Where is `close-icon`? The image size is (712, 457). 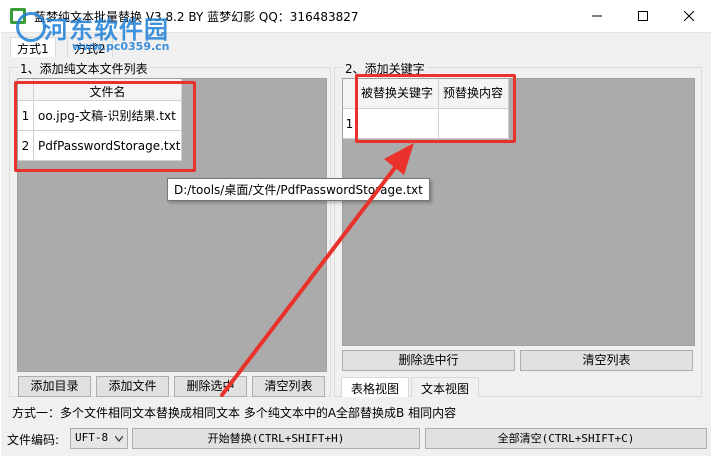
close-icon is located at coordinates (689, 16).